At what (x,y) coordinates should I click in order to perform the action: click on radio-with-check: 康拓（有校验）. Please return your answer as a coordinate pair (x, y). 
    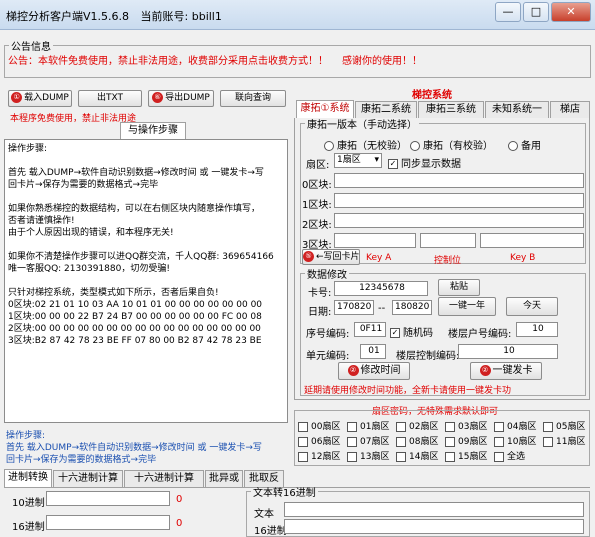
    Looking at the image, I should click on (451, 144).